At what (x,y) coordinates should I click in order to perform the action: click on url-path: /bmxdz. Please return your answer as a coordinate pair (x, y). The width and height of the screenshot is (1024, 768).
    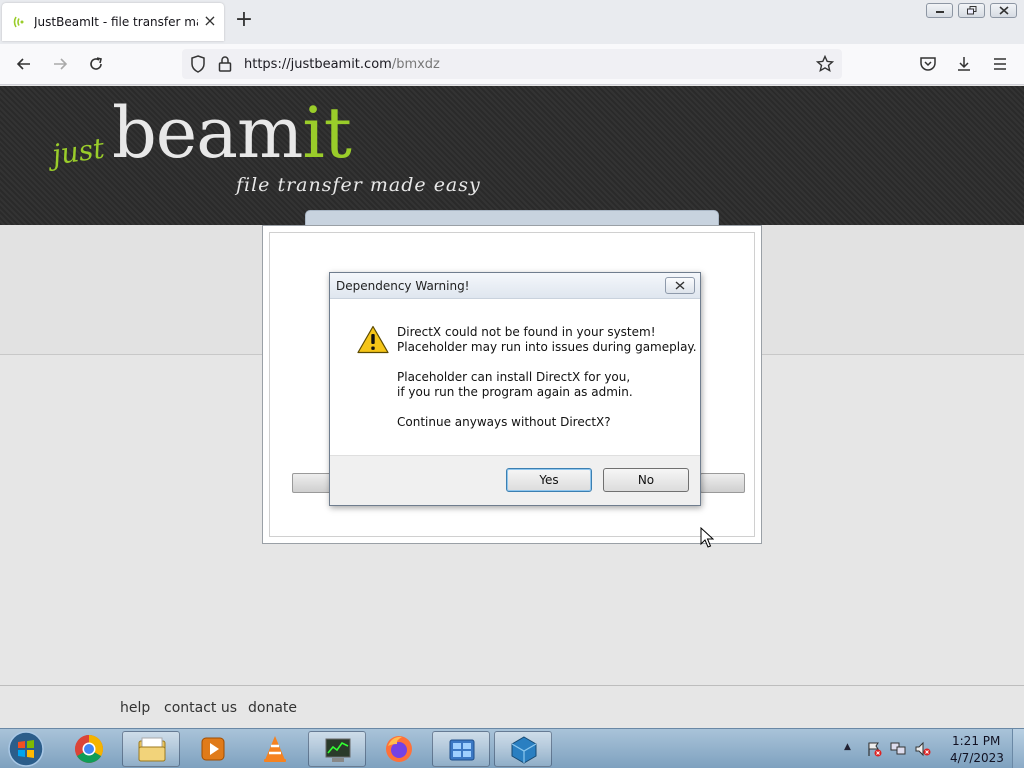
    Looking at the image, I should click on (415, 64).